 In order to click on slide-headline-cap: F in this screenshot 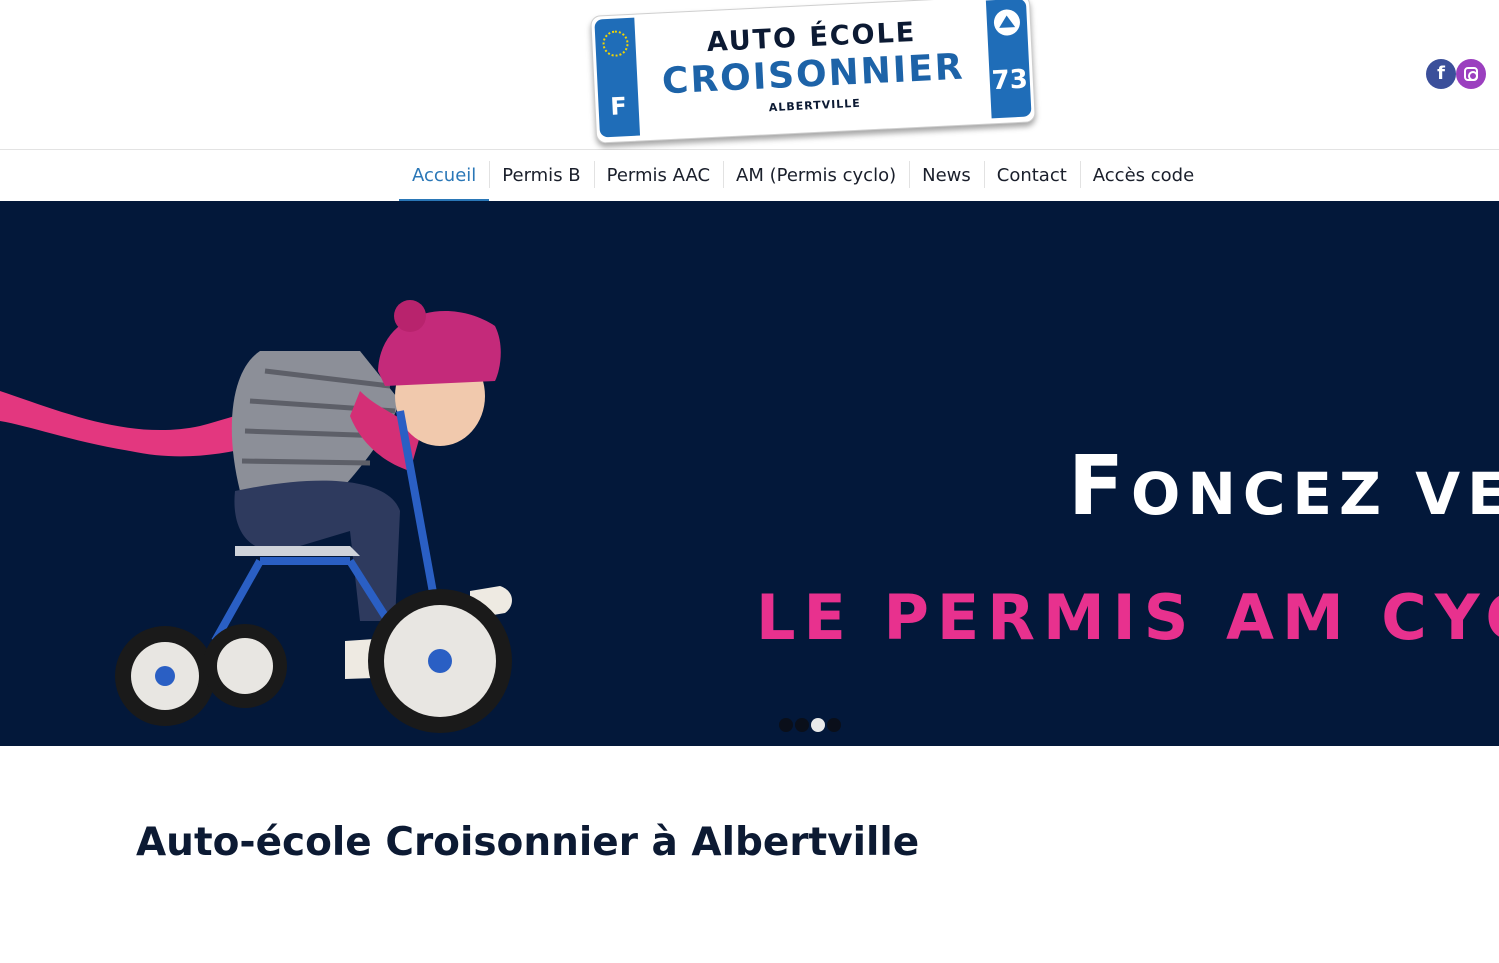, I will do `click(1100, 486)`.